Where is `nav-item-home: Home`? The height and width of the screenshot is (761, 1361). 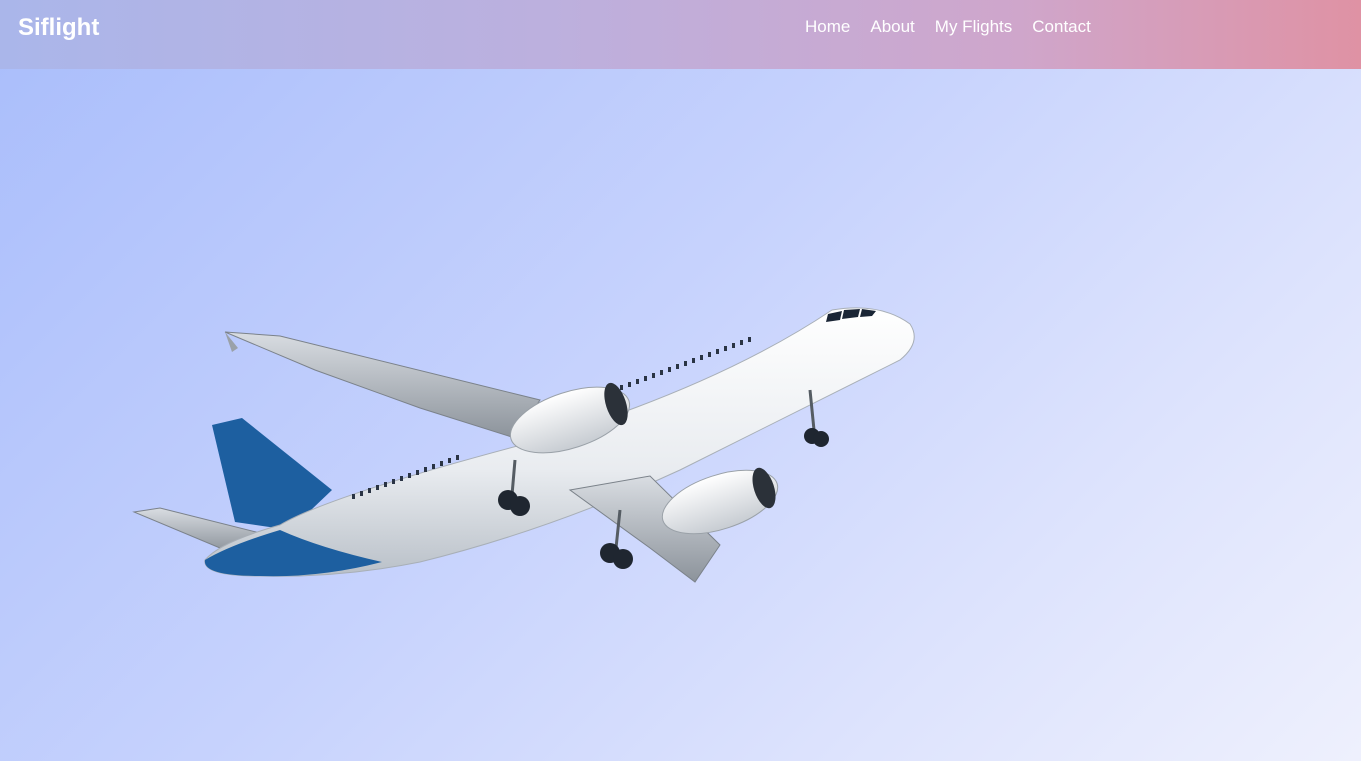
nav-item-home: Home is located at coordinates (827, 27).